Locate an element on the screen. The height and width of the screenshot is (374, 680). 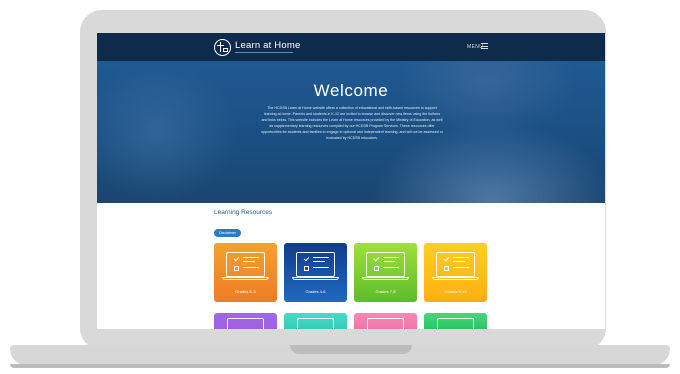
resource-card-purple is located at coordinates (245, 321).